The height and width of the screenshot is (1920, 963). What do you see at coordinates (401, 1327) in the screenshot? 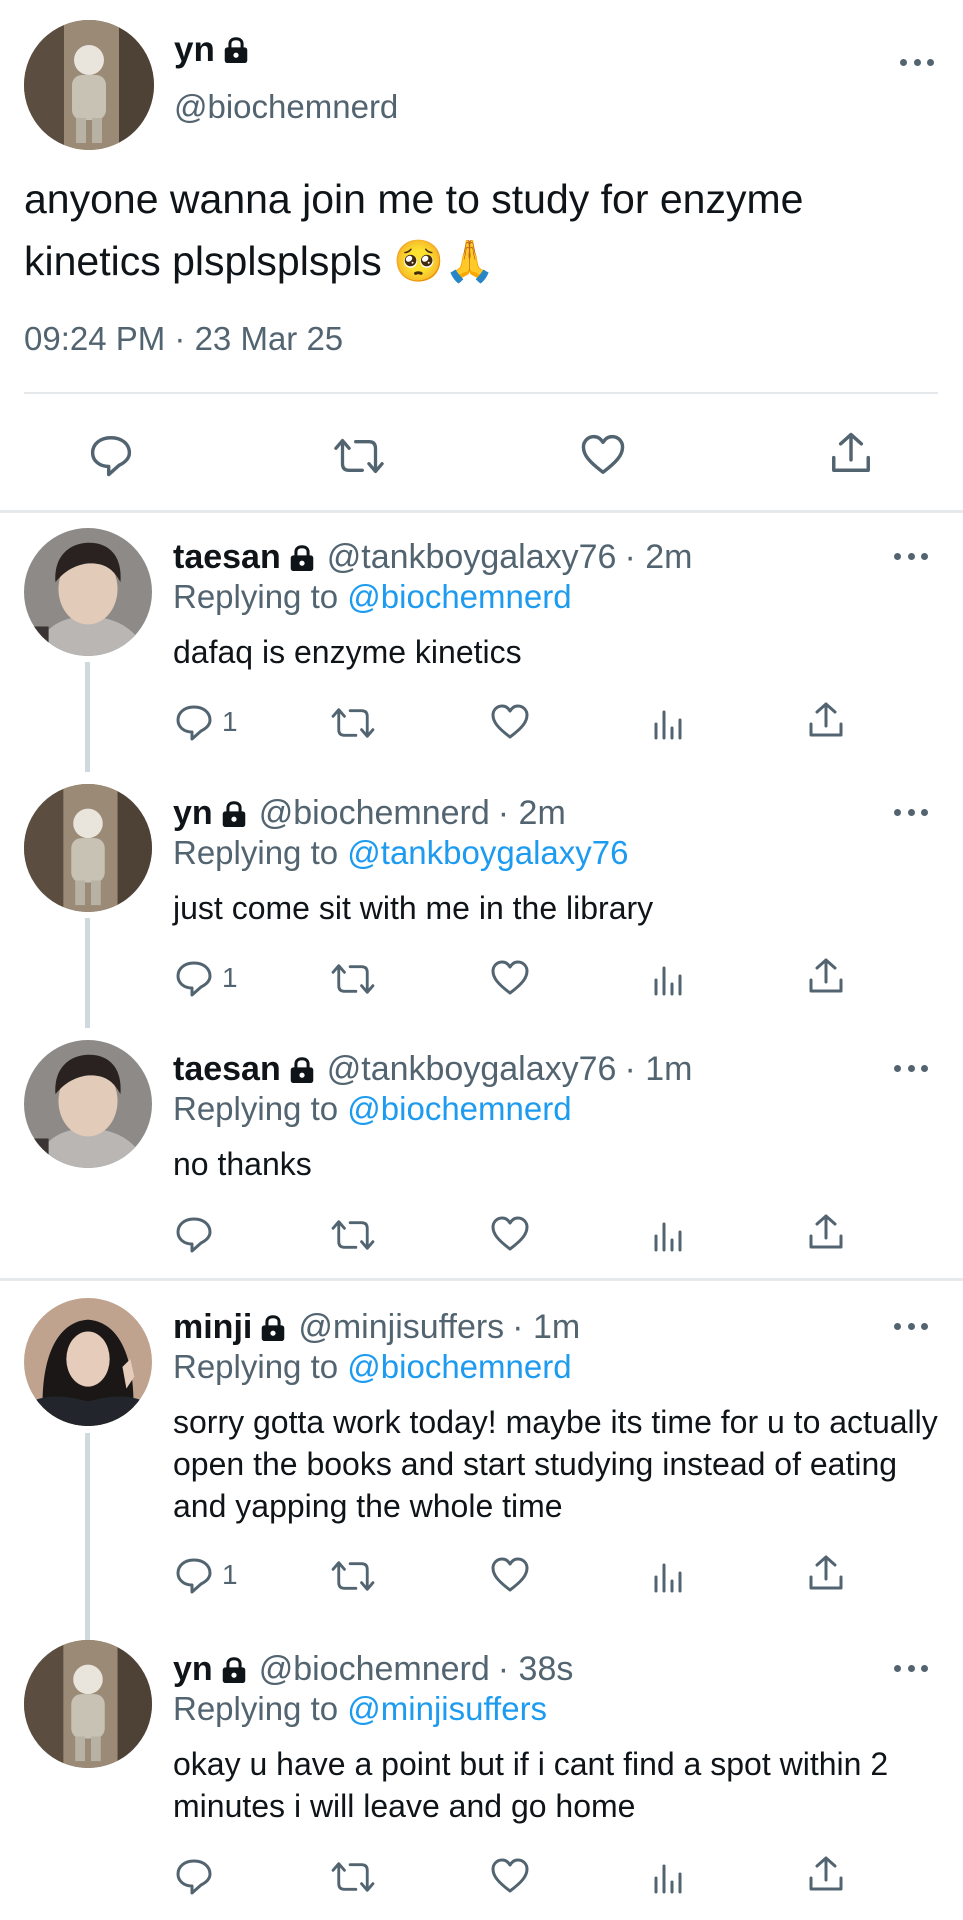
I see `author-handle: @minjisuffers` at bounding box center [401, 1327].